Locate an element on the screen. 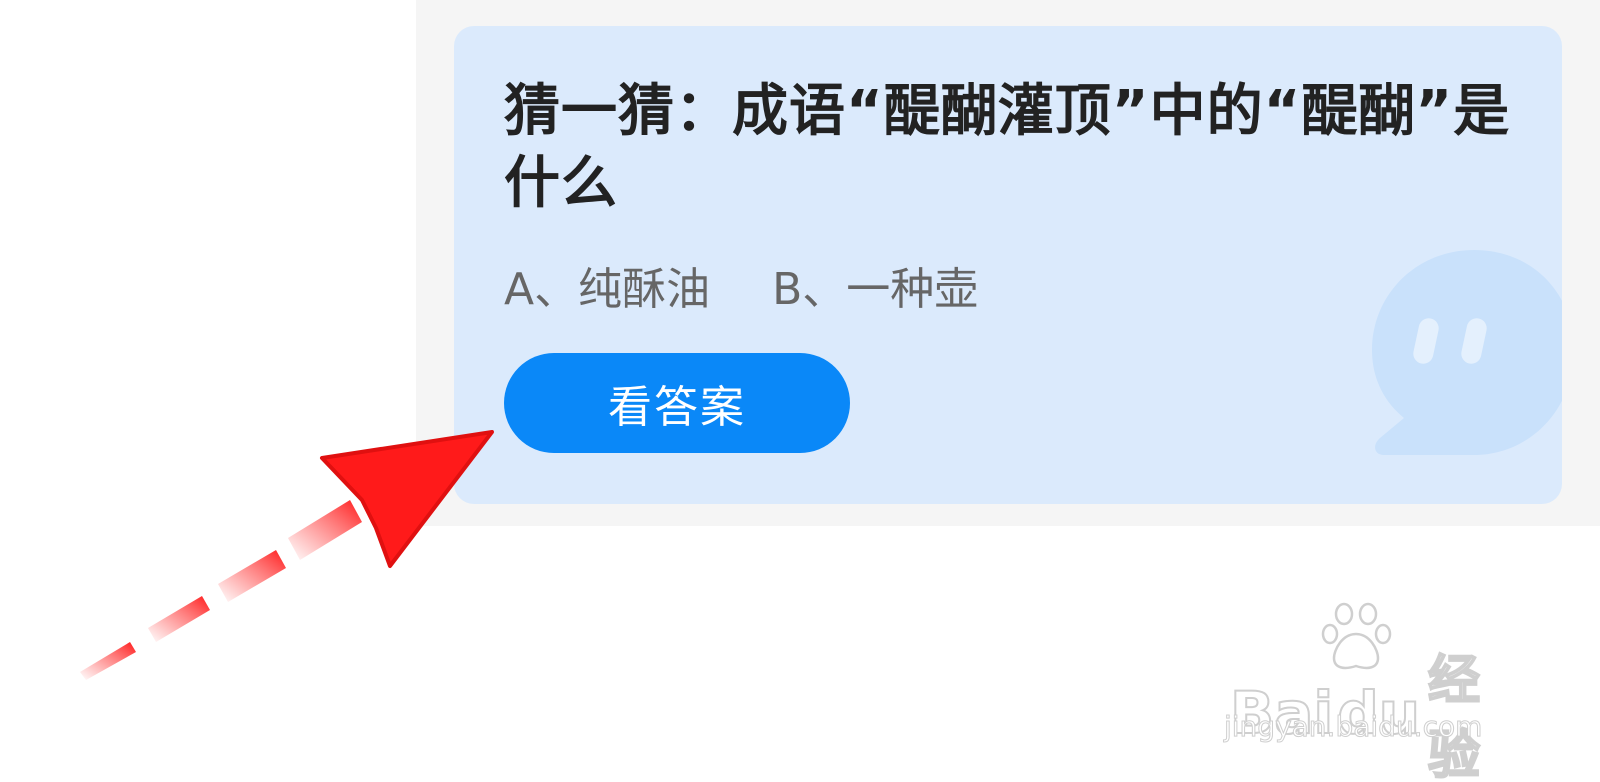 The width and height of the screenshot is (1600, 782). watermark: Bai du 经验 jingyan.baidu.com is located at coordinates (1373, 692).